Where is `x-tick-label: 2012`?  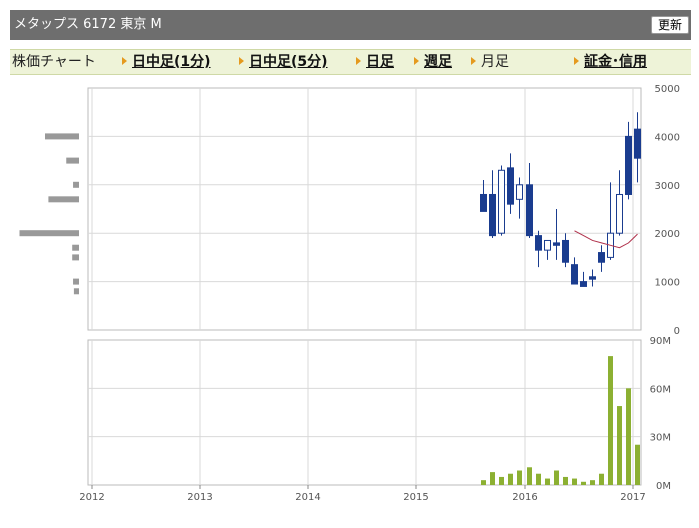
x-tick-label: 2012 is located at coordinates (91, 497).